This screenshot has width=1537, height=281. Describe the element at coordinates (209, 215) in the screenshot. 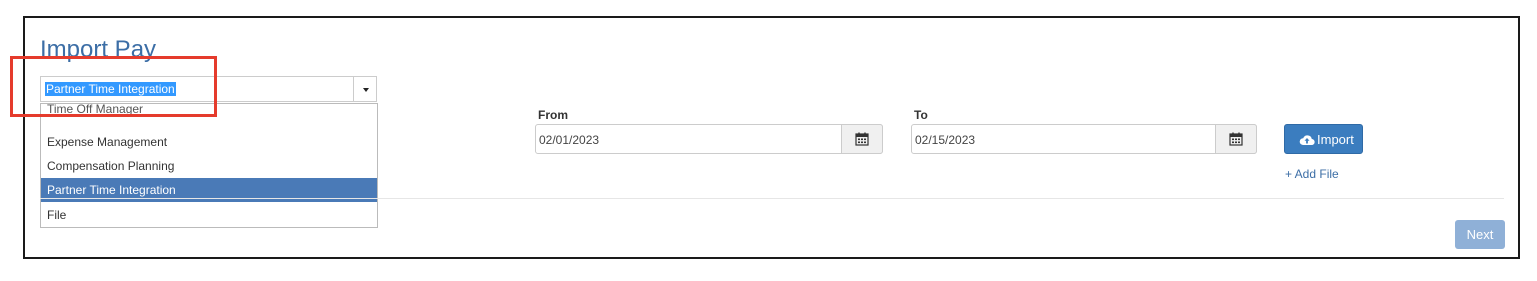

I see `option-file: File` at that location.